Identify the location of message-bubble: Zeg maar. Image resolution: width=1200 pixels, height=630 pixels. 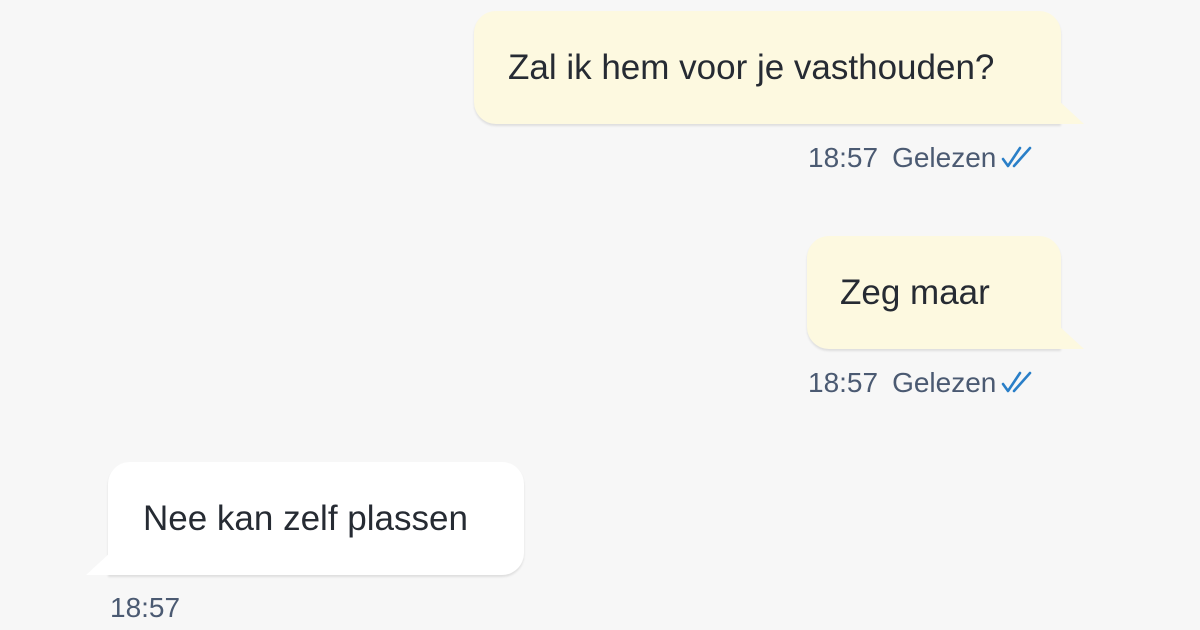
(934, 292).